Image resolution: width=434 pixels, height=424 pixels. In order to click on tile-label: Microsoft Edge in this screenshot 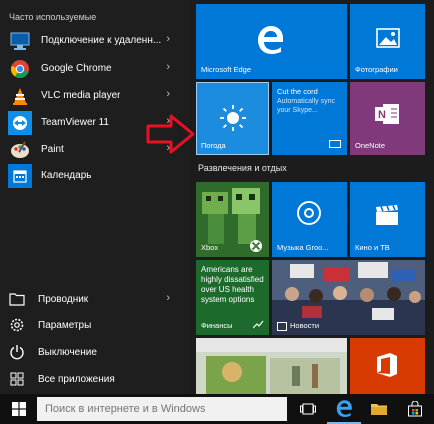, I will do `click(226, 69)`.